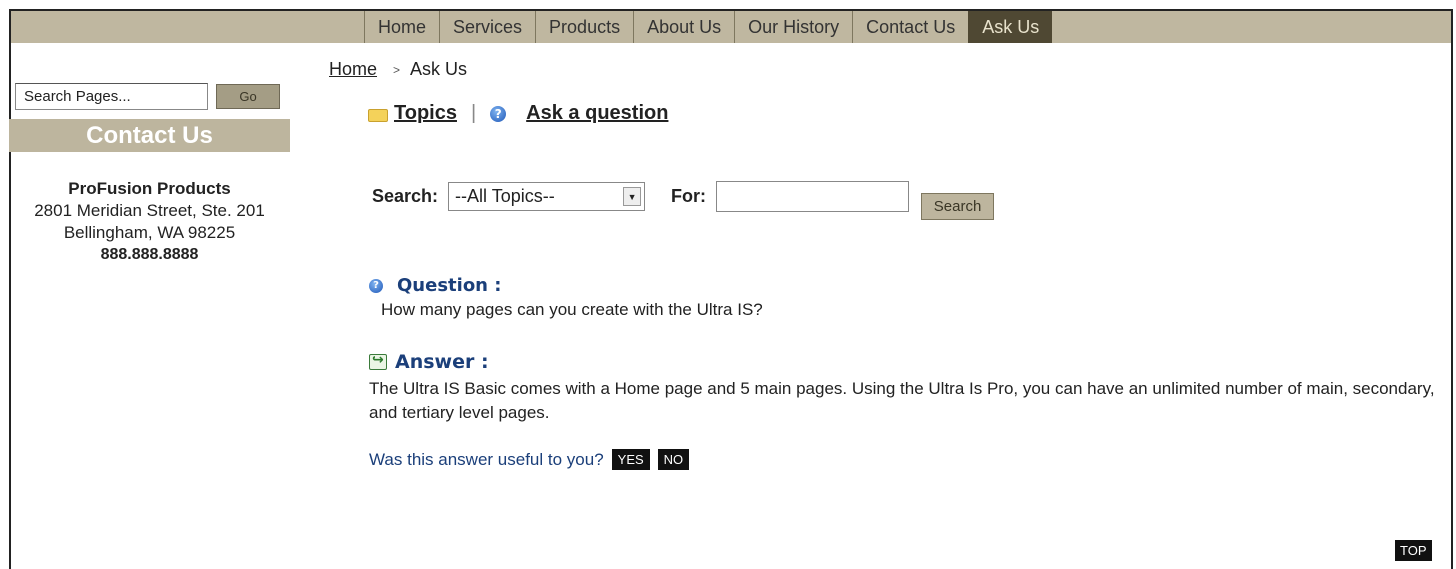 Image resolution: width=1456 pixels, height=569 pixels. I want to click on answer-label: Answer :, so click(442, 362).